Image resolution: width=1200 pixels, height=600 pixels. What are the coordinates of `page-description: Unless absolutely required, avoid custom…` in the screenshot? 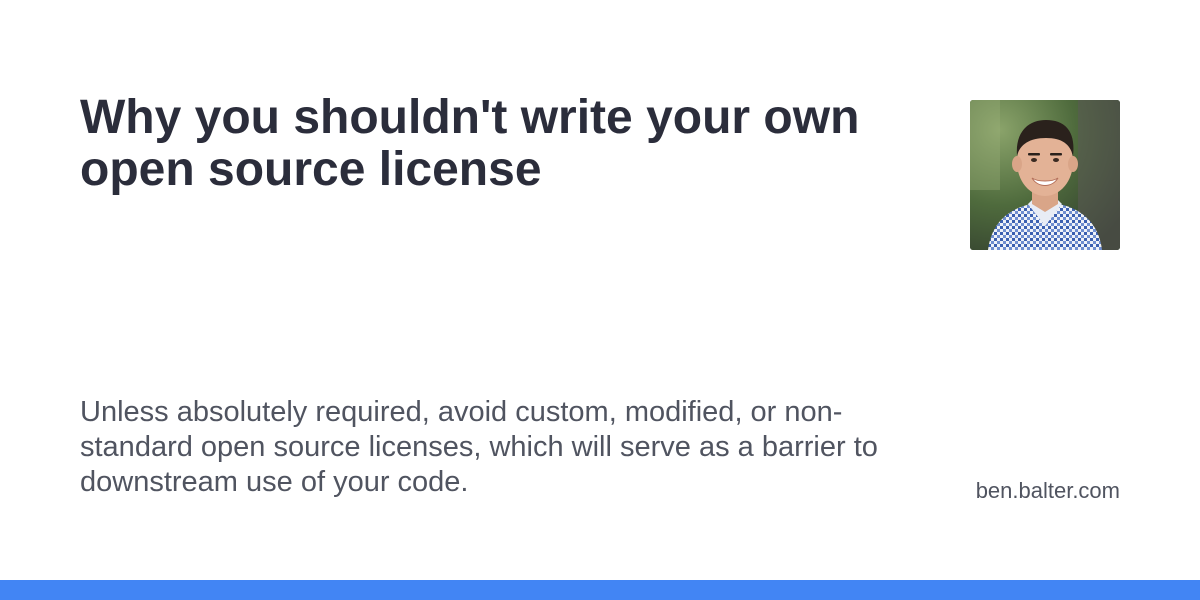 It's located at (479, 447).